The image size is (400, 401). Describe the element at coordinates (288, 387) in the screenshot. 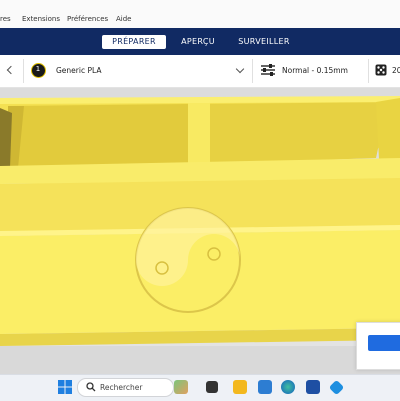

I see `edge-browser-icon` at that location.